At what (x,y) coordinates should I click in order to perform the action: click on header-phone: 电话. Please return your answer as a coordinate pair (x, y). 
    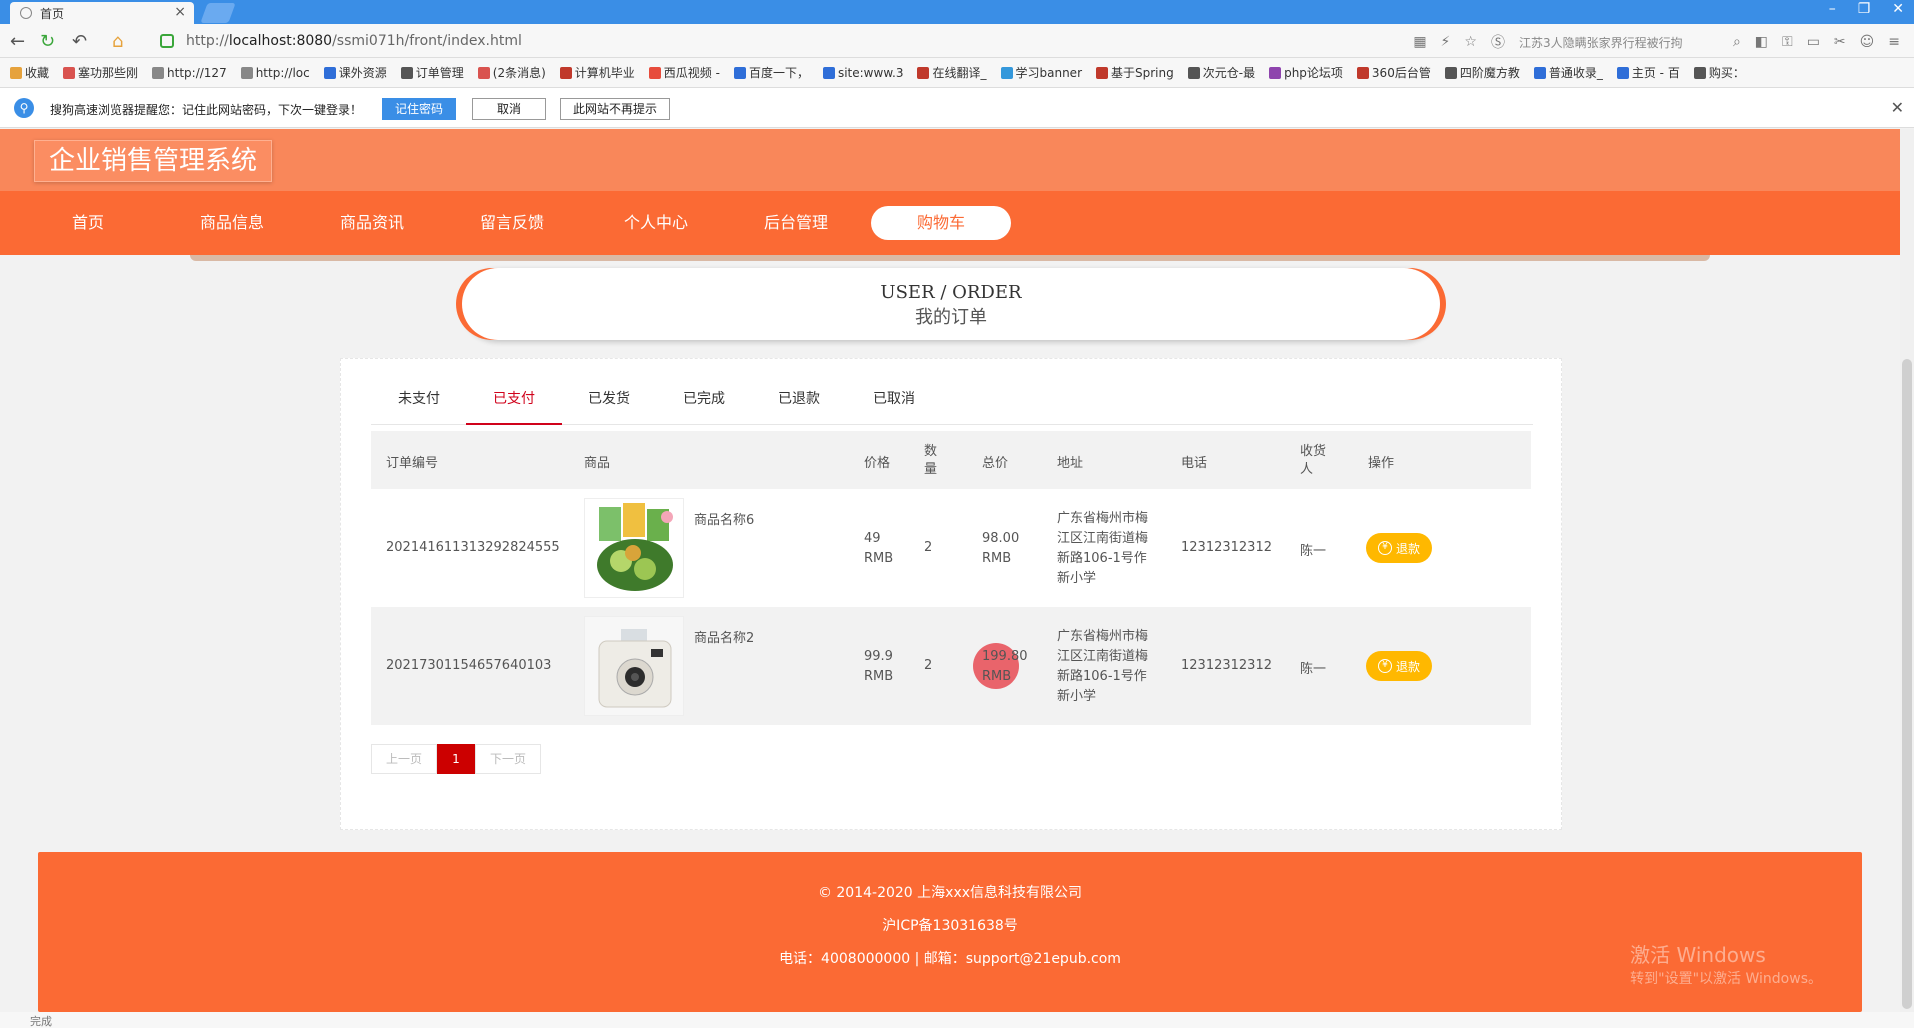
    Looking at the image, I should click on (1194, 463).